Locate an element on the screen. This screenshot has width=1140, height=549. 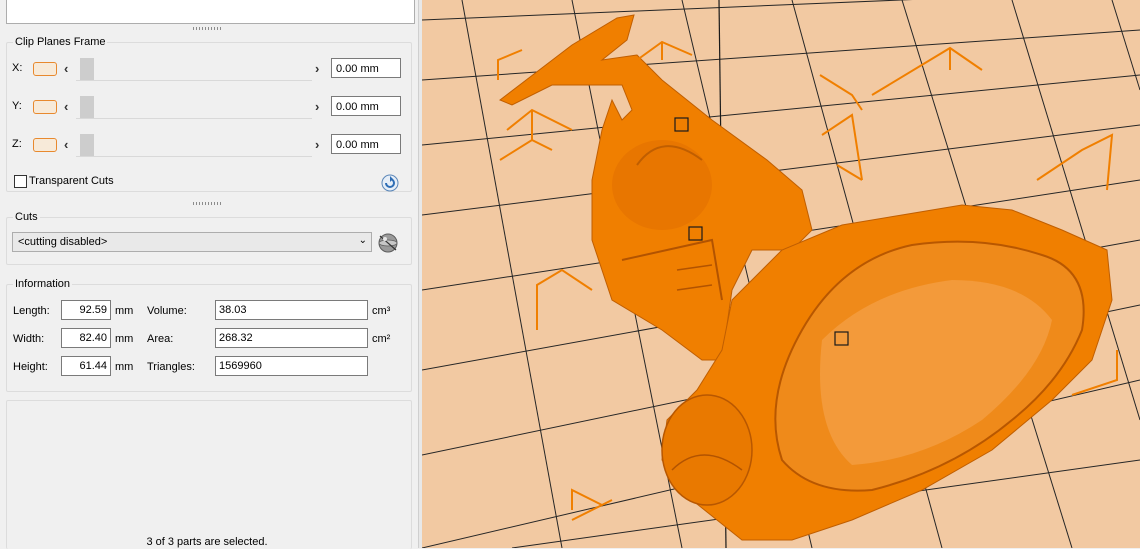
x-slider-thumb is located at coordinates (87, 69).